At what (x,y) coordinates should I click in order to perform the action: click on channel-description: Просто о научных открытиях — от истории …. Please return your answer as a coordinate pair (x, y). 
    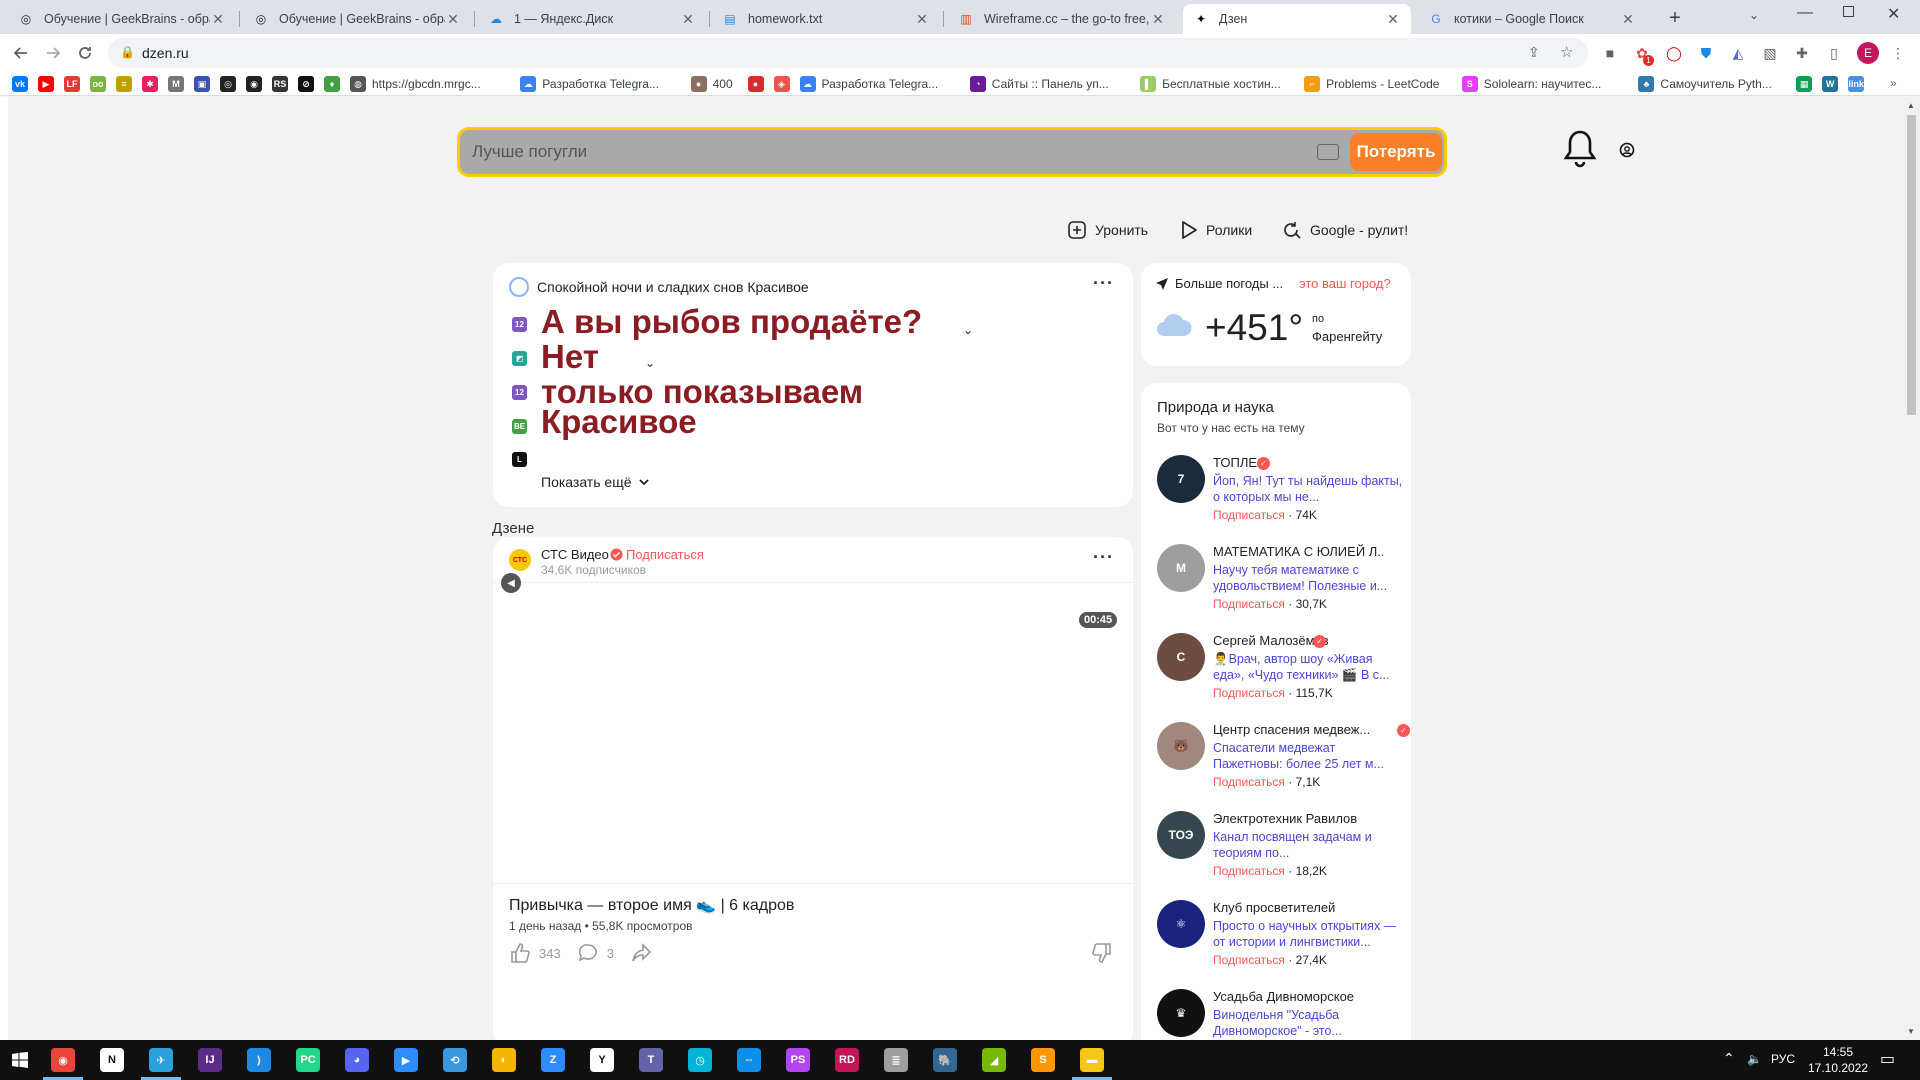
    Looking at the image, I should click on (1308, 934).